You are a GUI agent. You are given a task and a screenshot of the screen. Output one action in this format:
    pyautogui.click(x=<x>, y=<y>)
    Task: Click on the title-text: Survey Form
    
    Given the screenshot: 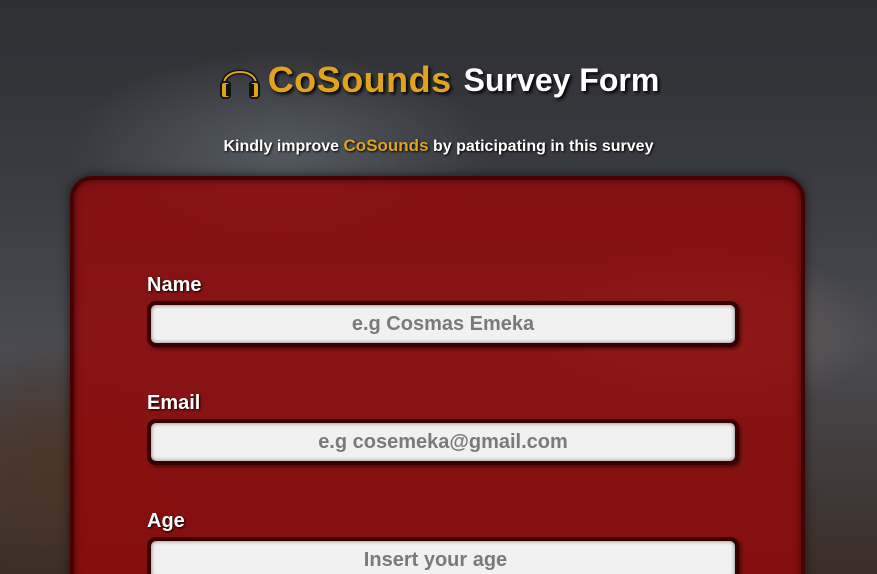 What is the action you would take?
    pyautogui.click(x=561, y=79)
    